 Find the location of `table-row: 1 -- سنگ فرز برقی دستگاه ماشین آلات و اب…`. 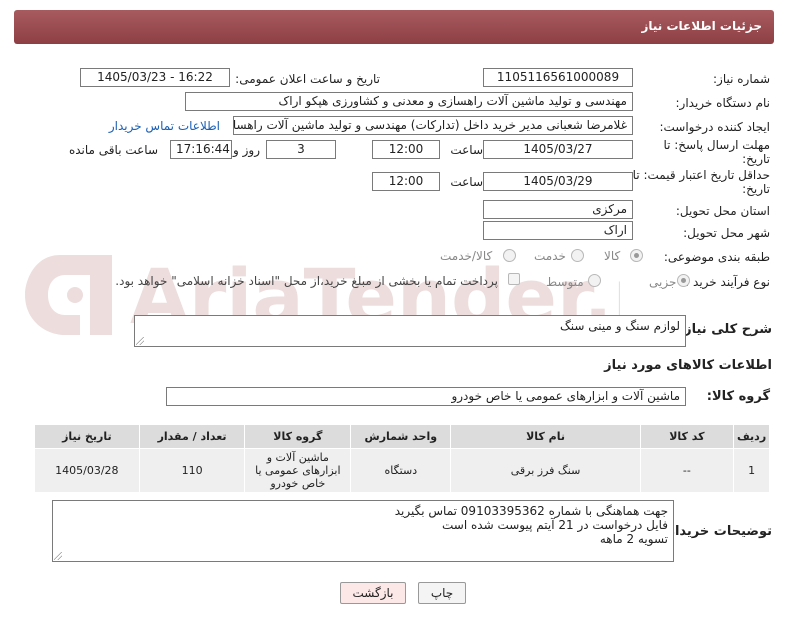

table-row: 1 -- سنگ فرز برقی دستگاه ماشین آلات و اب… is located at coordinates (402, 470).